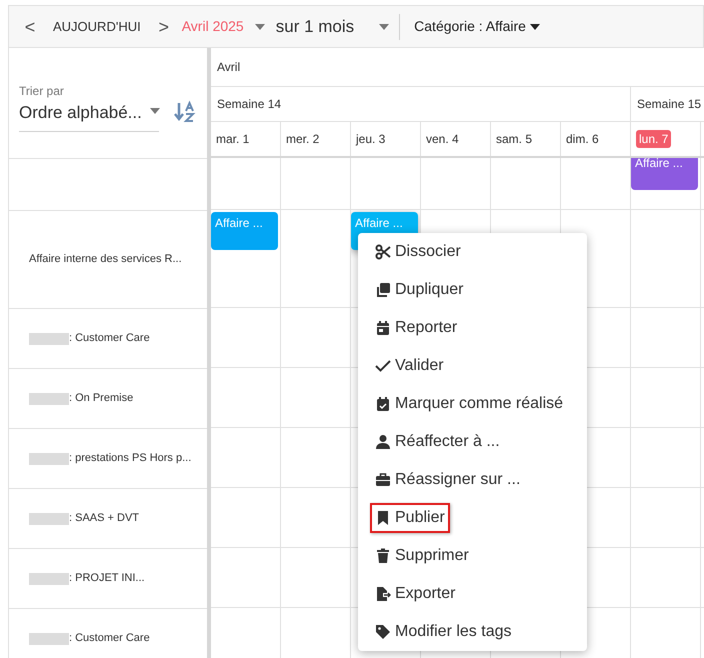  Describe the element at coordinates (303, 139) in the screenshot. I see `day-header: mer. 2` at that location.